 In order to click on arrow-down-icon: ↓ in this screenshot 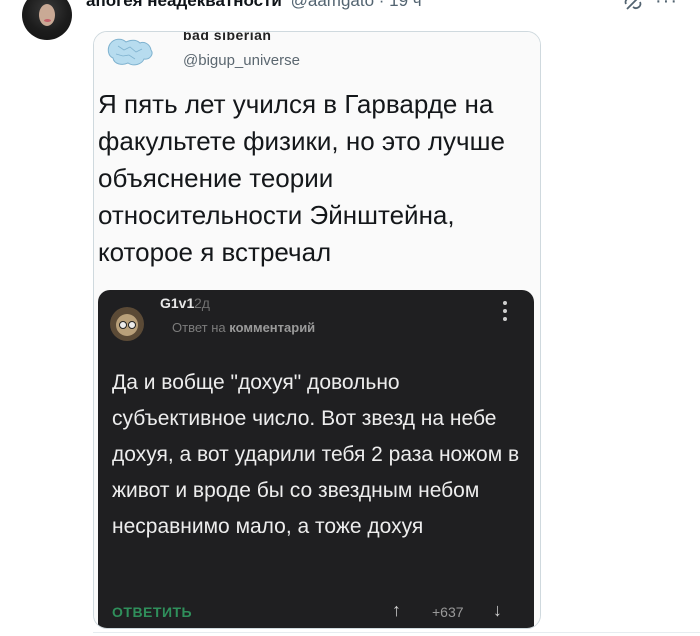, I will do `click(497, 610)`.